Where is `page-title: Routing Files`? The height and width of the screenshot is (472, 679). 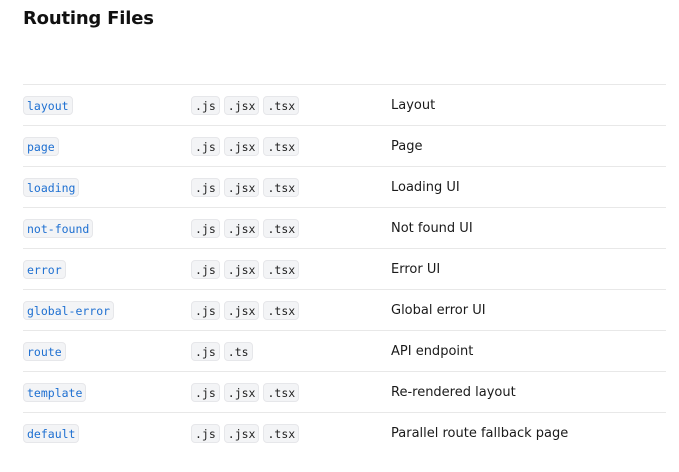
page-title: Routing Files is located at coordinates (88, 18).